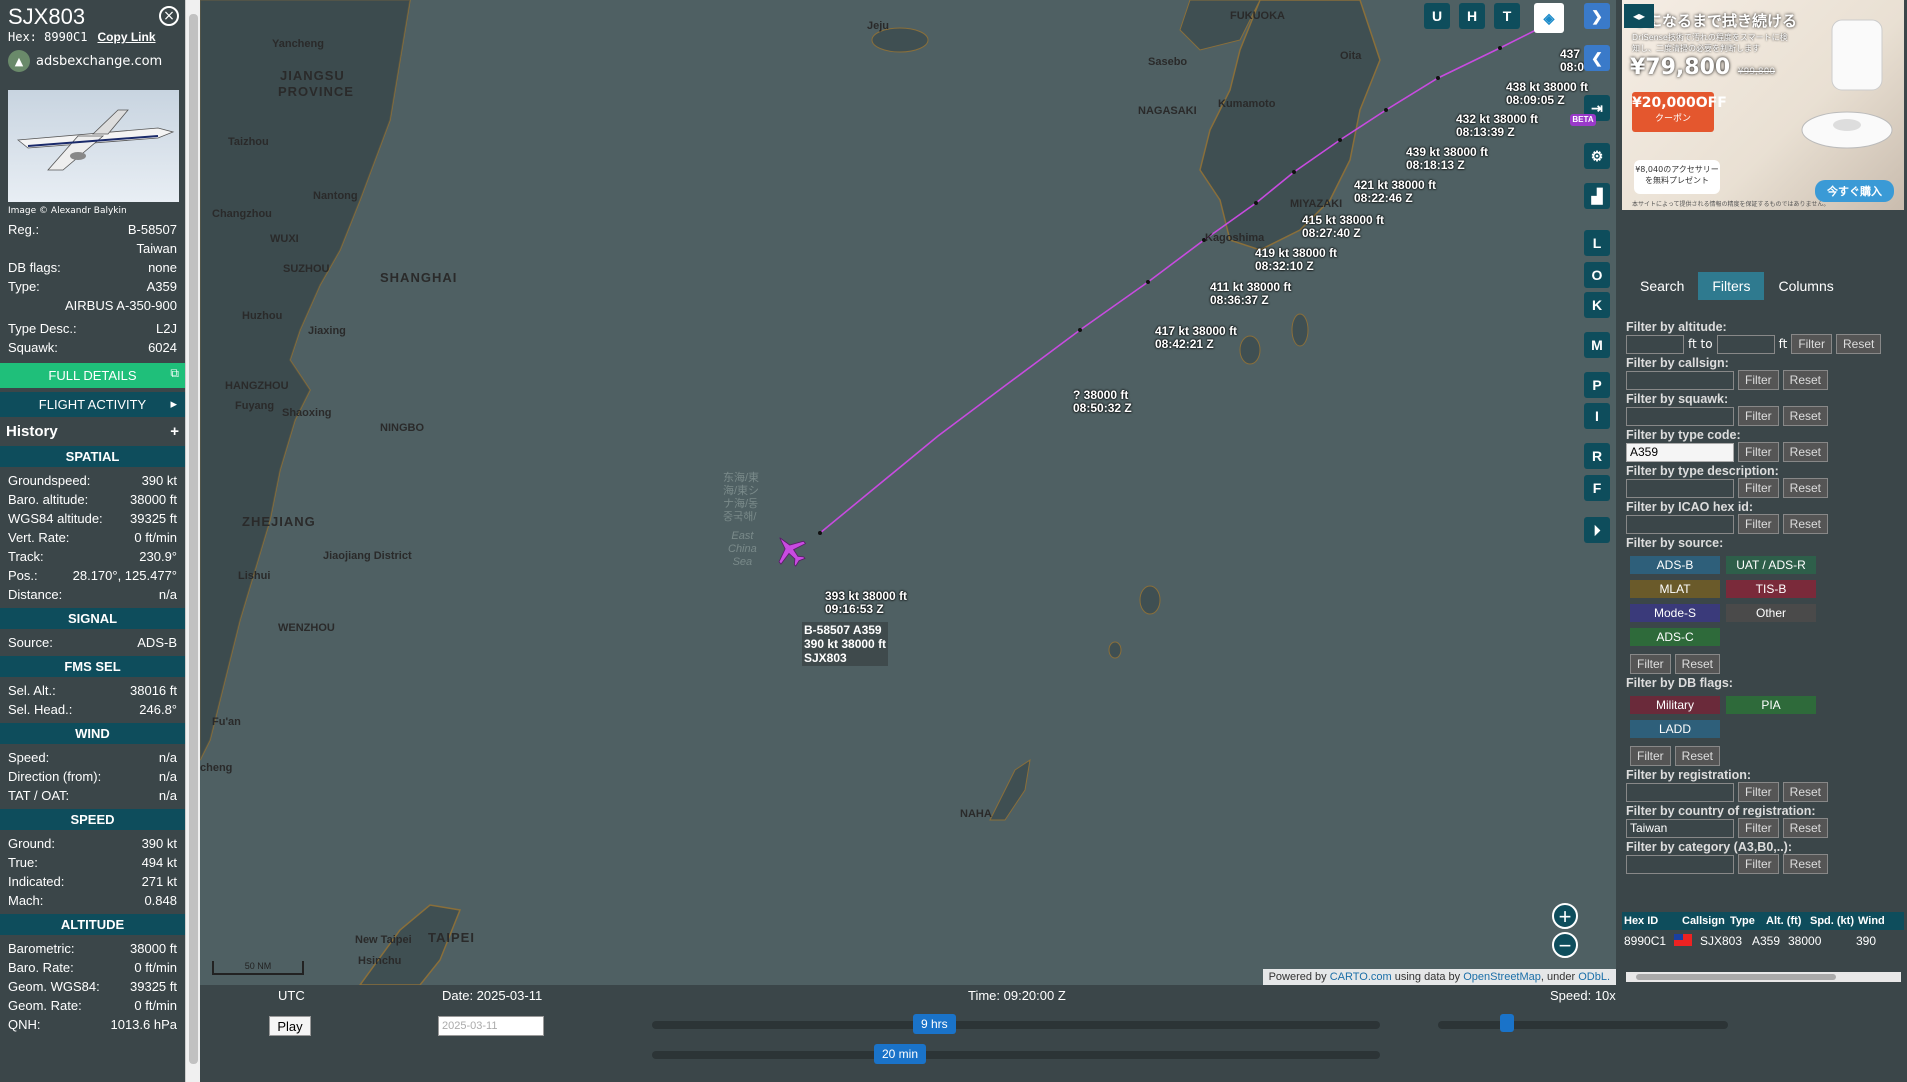 This screenshot has height=1082, width=1907. Describe the element at coordinates (1758, 380) in the screenshot. I see `callsign-filter-button: Filter` at that location.